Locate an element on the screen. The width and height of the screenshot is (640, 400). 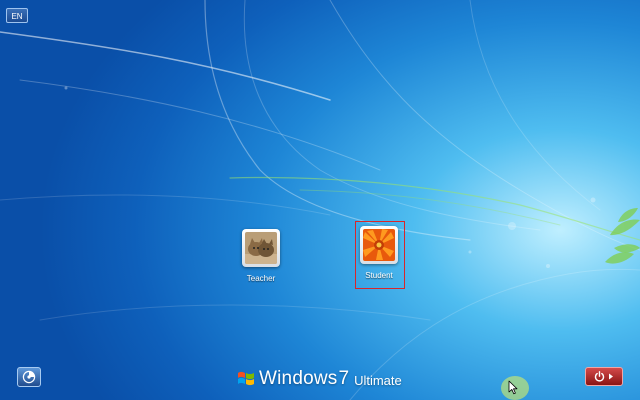
brand-version: 7 is located at coordinates (344, 378).